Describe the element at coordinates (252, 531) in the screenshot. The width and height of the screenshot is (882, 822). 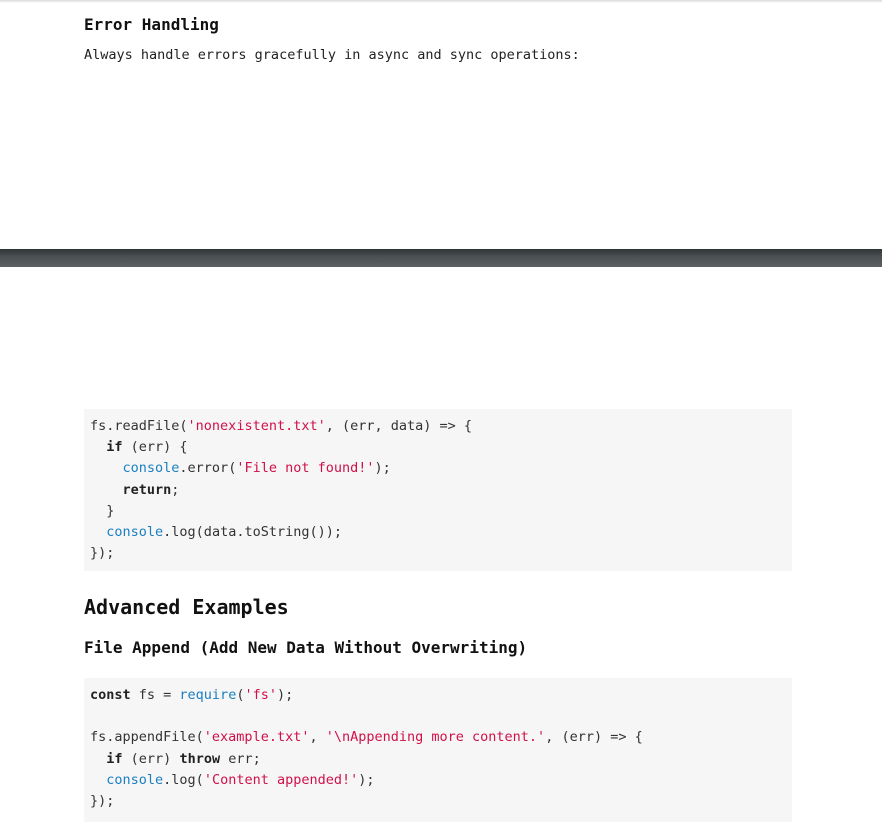
I see `code-token: .log(data.toString());` at that location.